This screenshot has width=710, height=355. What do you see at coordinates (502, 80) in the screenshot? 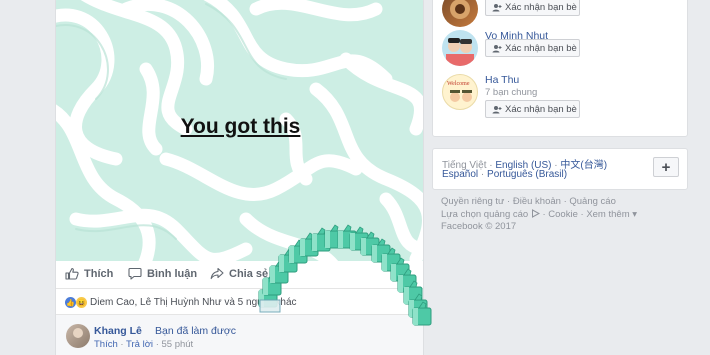
I see `friend-name: Ha Thu` at bounding box center [502, 80].